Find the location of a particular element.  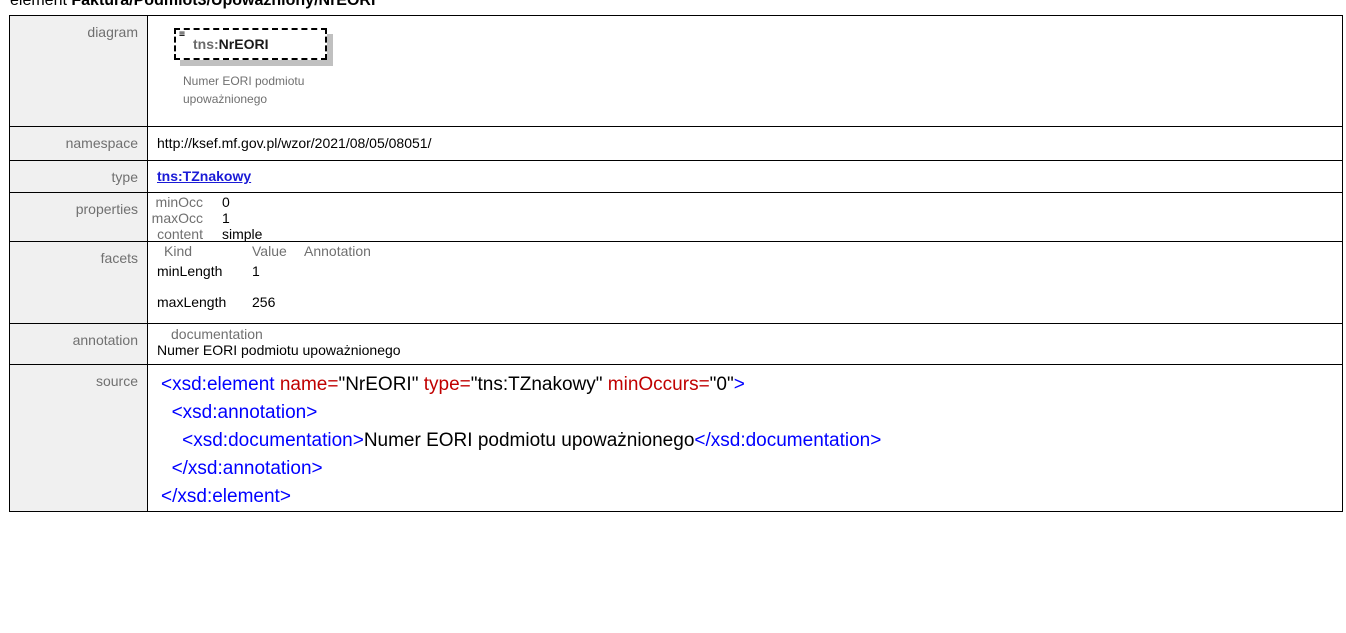

annotation-label: annotation is located at coordinates (105, 340).